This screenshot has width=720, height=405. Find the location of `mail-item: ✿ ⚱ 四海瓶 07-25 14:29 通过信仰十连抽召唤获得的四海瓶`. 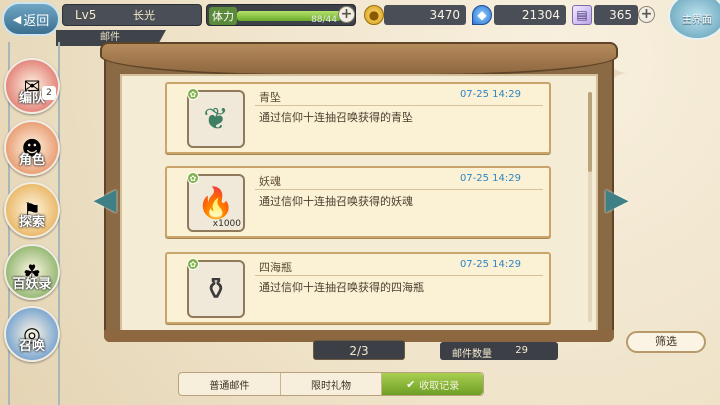

mail-item: ✿ ⚱ 四海瓶 07-25 14:29 通过信仰十连抽召唤获得的四海瓶 is located at coordinates (358, 288).